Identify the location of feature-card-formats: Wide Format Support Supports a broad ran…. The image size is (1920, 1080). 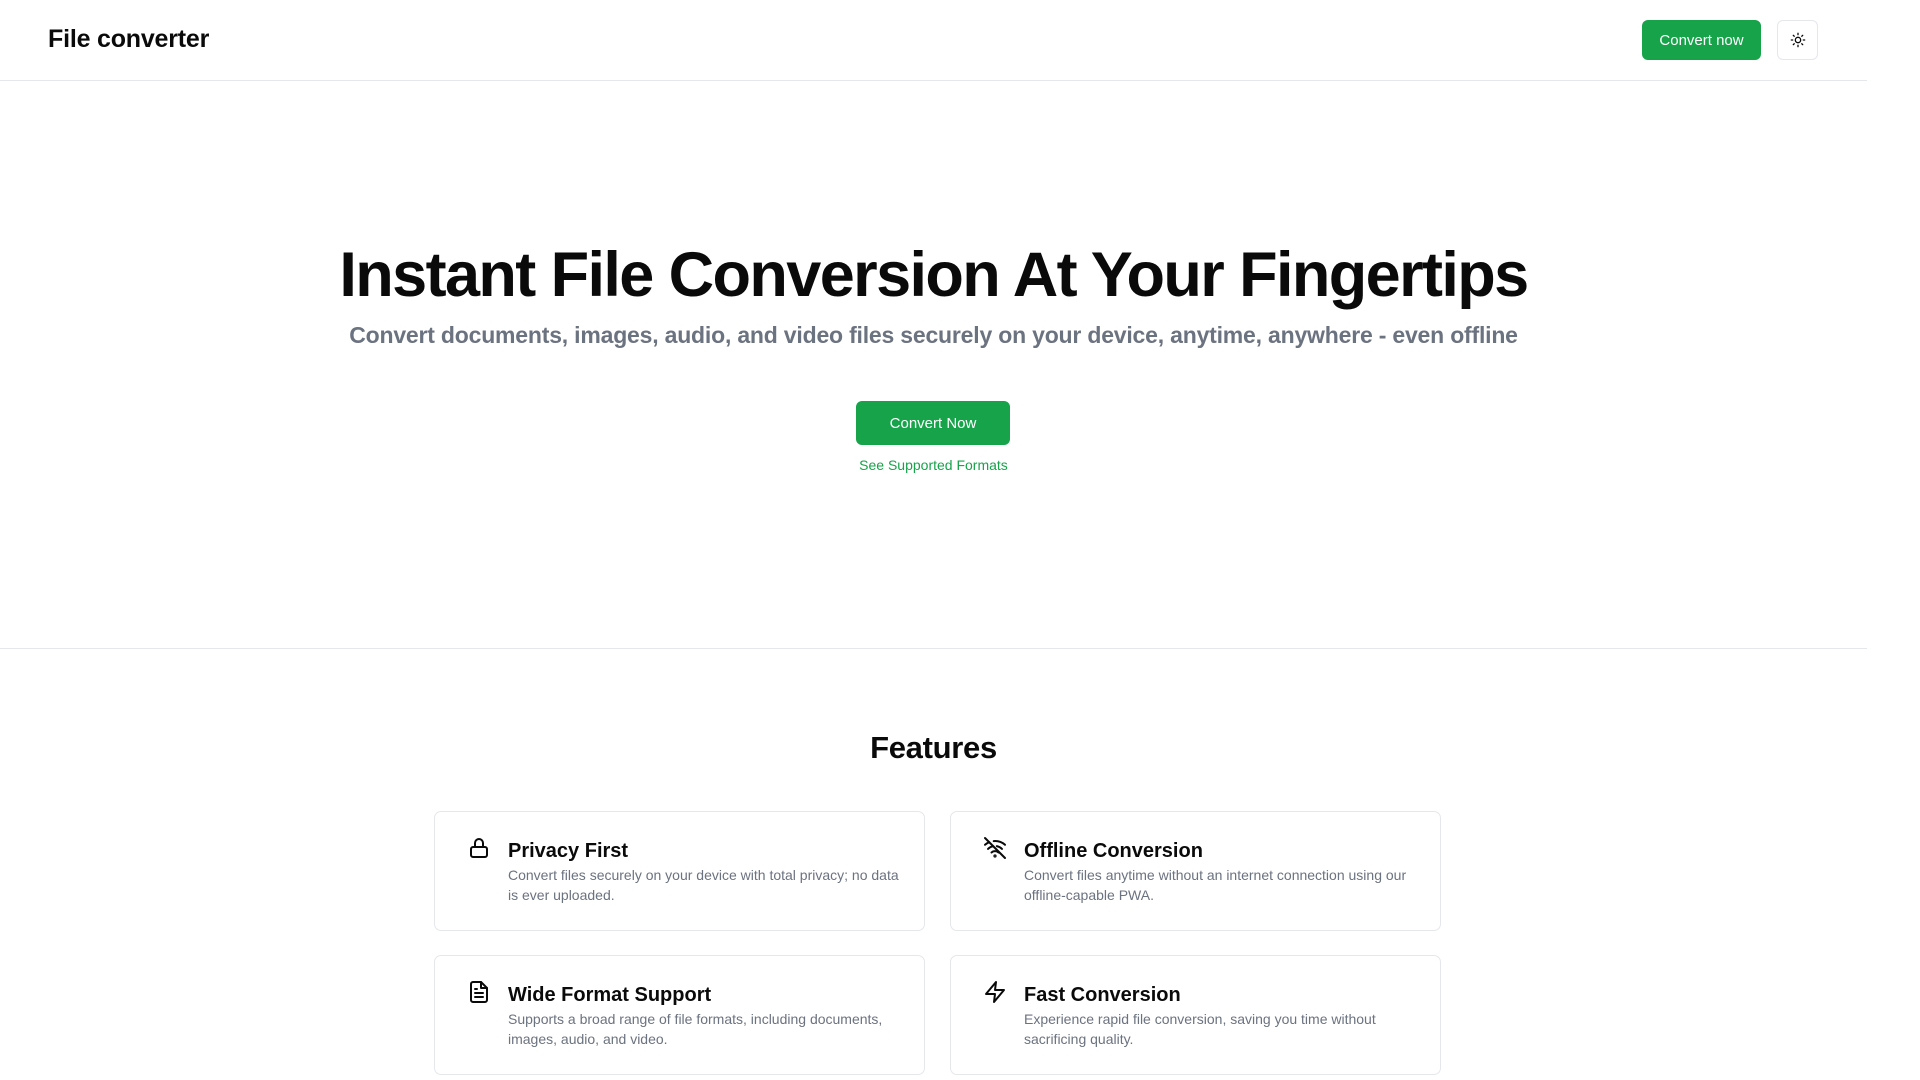
(679, 1015).